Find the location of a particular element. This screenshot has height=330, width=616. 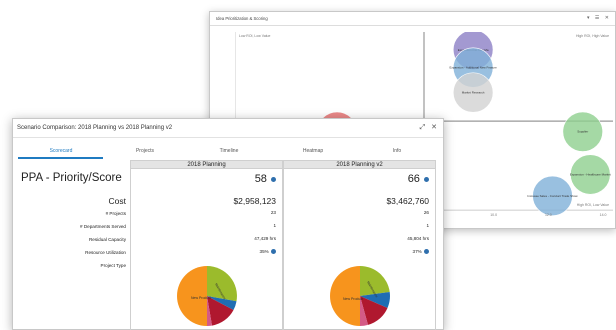

projects-value: 26 is located at coordinates (426, 212).